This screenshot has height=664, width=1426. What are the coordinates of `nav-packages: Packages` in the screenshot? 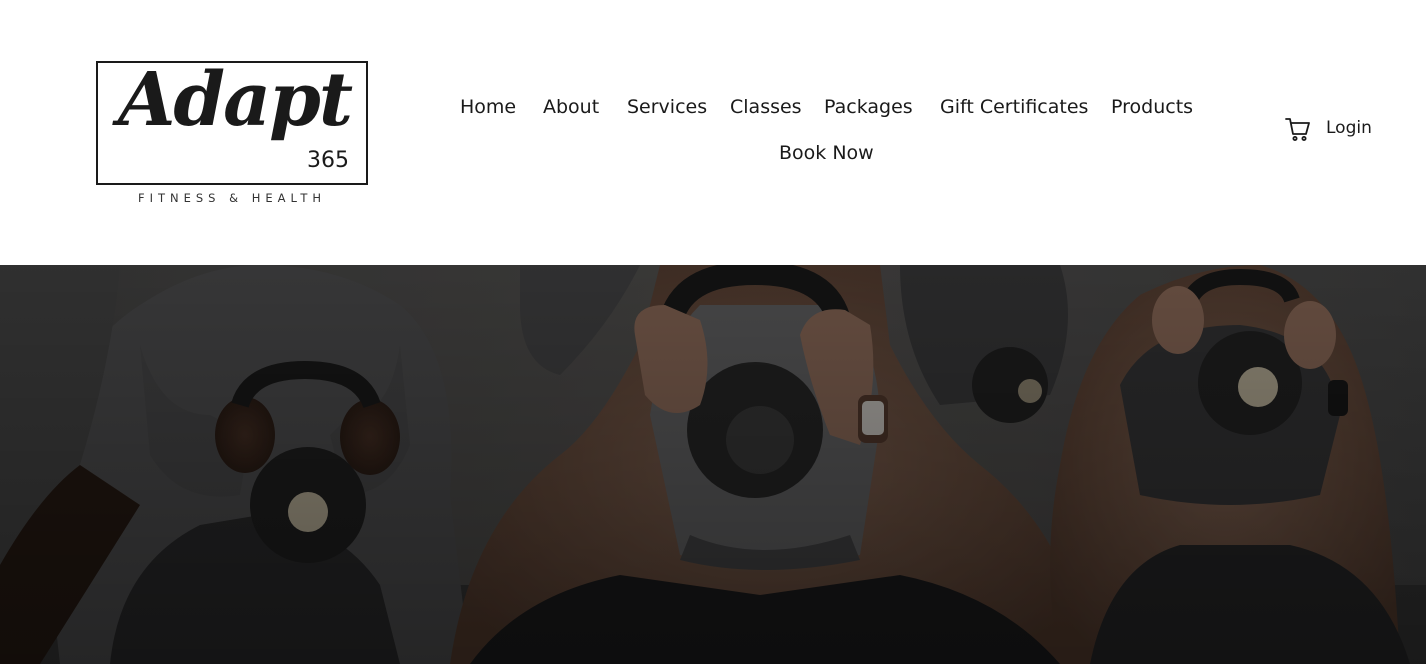 It's located at (868, 107).